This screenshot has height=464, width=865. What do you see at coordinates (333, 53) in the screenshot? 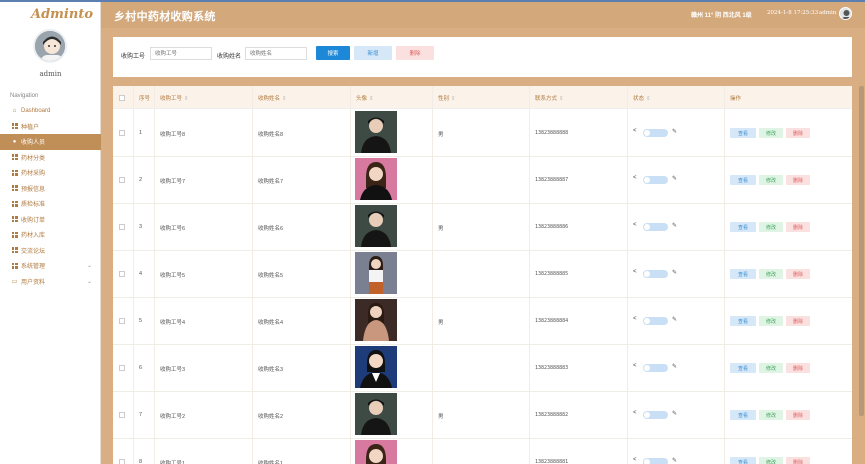
I see `search-button: 搜索` at bounding box center [333, 53].